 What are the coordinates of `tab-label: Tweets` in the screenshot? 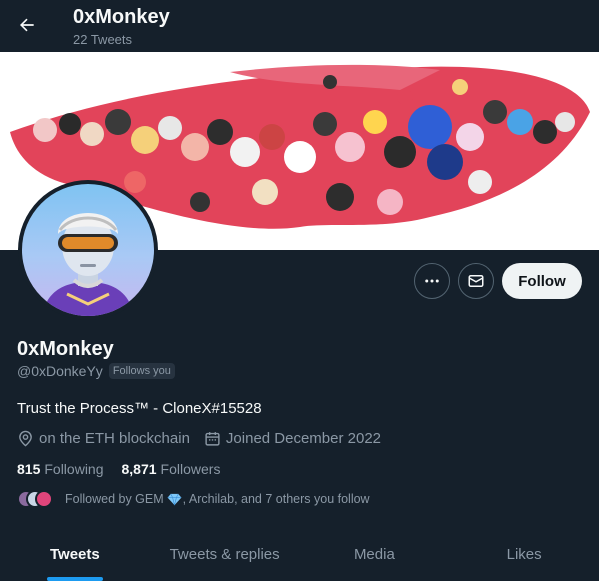 It's located at (75, 554).